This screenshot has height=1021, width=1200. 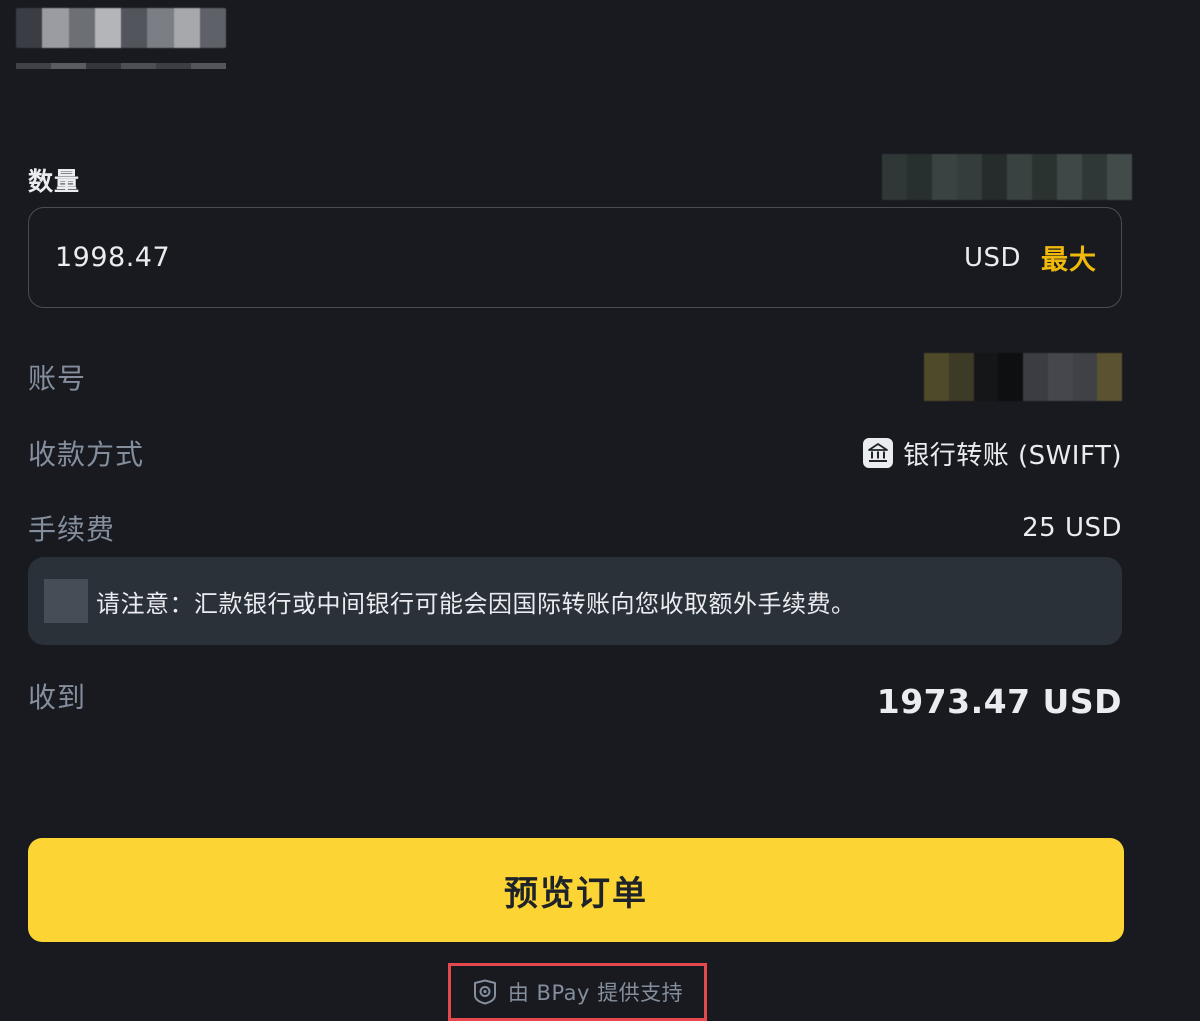 I want to click on preview-order-button: 预览订单, so click(x=576, y=890).